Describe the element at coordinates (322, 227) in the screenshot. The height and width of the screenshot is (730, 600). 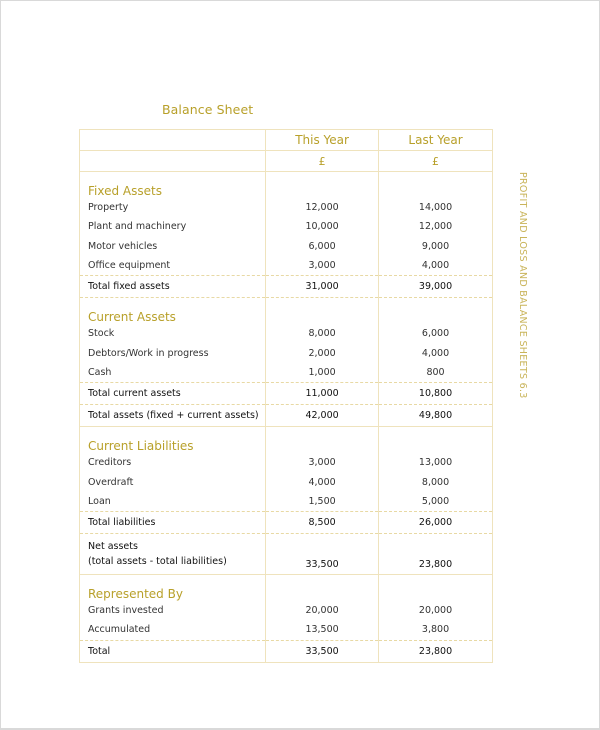
I see `this-year-value: 10,000` at that location.